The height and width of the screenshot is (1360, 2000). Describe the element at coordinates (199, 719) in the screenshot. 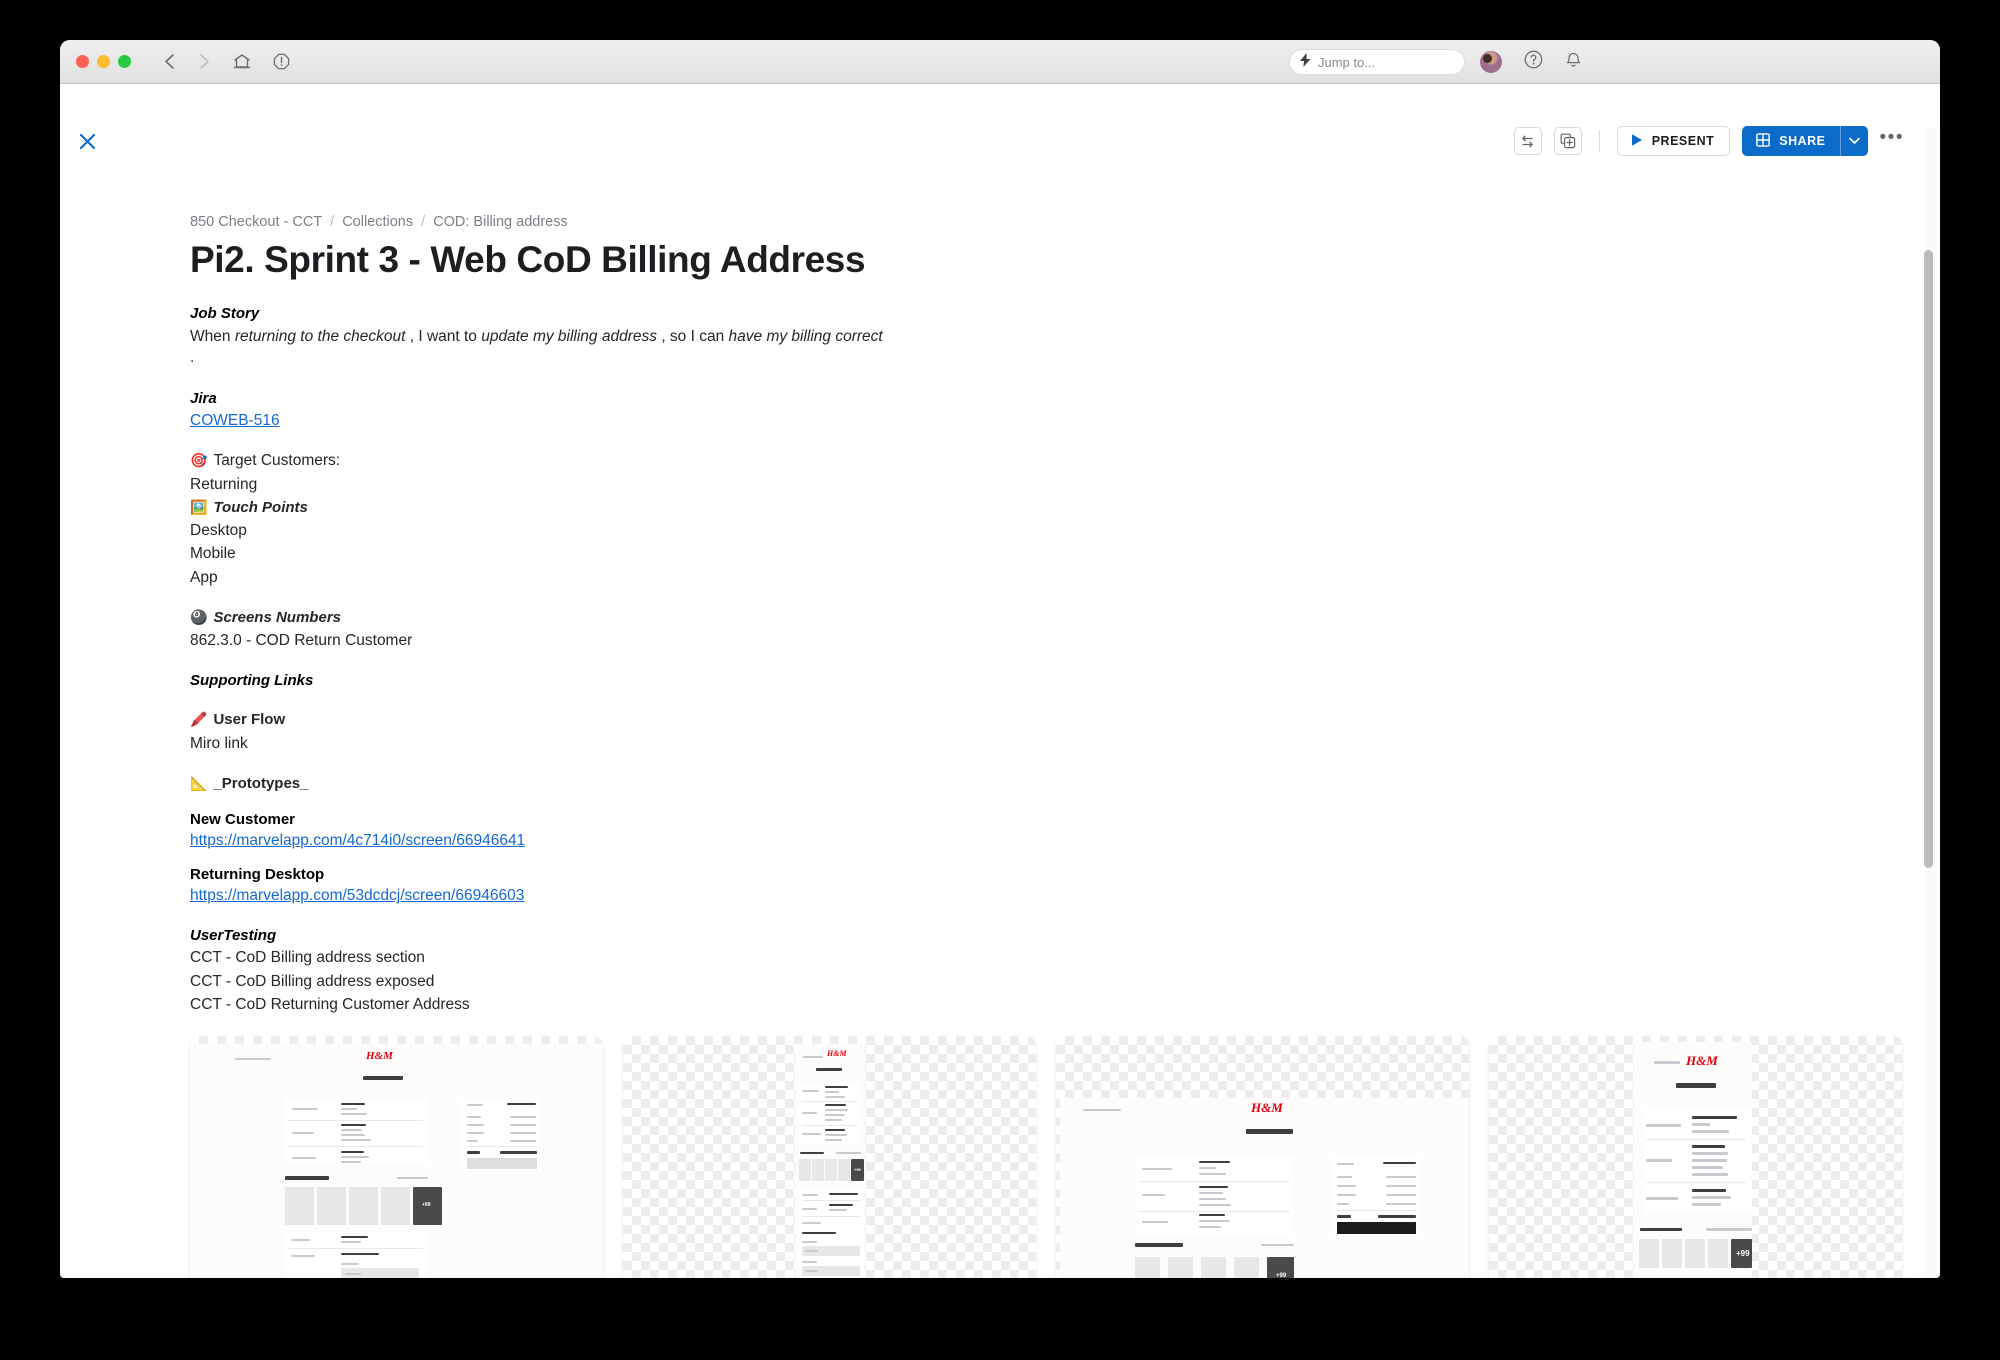

I see `pencil-emoji: 🖍️` at that location.